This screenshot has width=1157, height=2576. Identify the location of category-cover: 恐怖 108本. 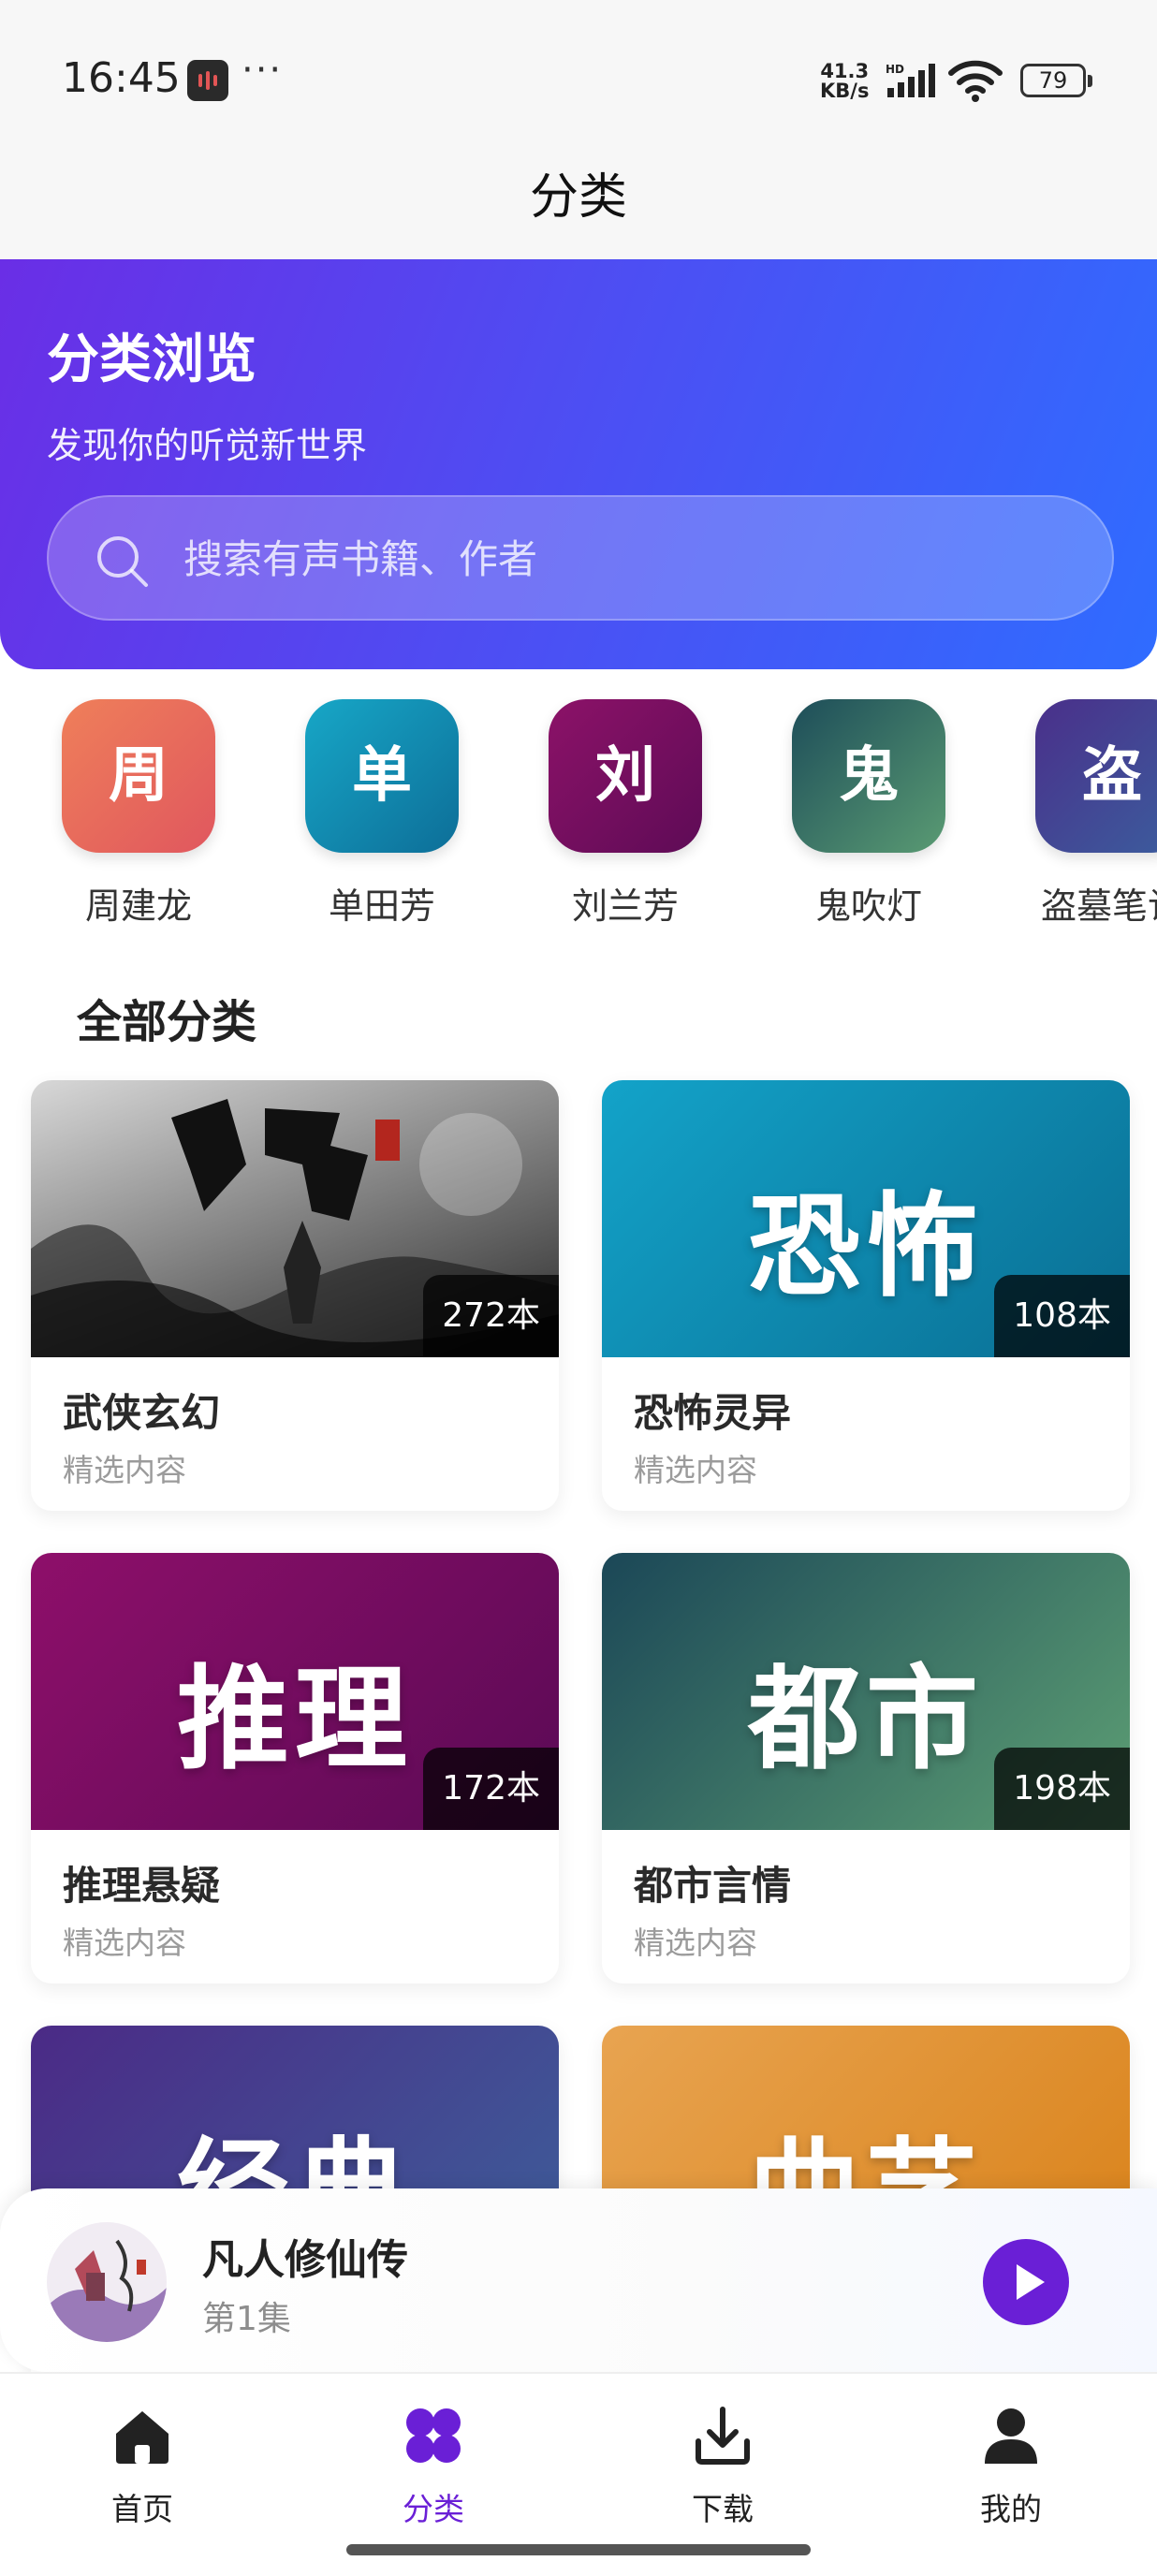
(866, 1218).